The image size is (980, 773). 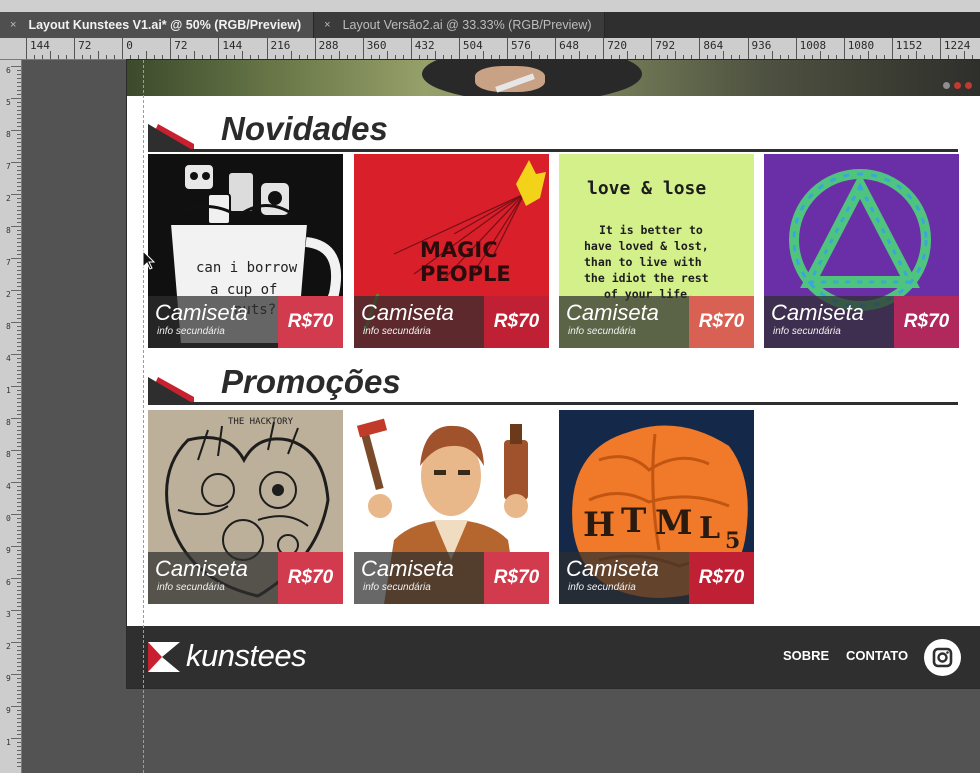 What do you see at coordinates (909, 45) in the screenshot?
I see `ruler-number: 1152` at bounding box center [909, 45].